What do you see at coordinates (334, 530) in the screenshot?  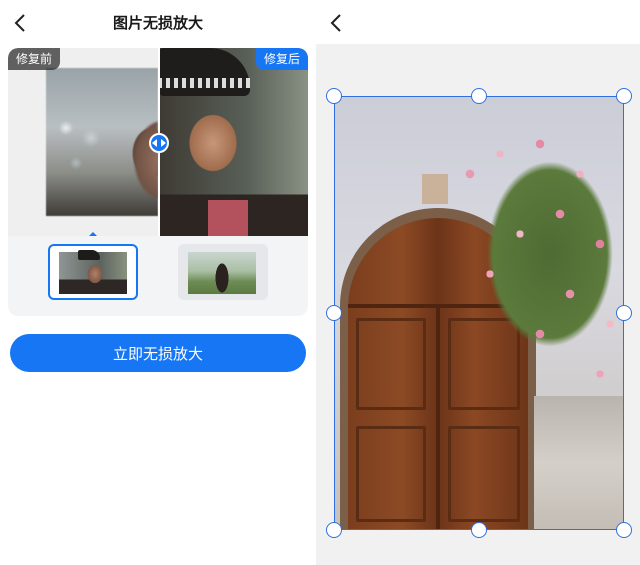 I see `crop-handle-bottom-left` at bounding box center [334, 530].